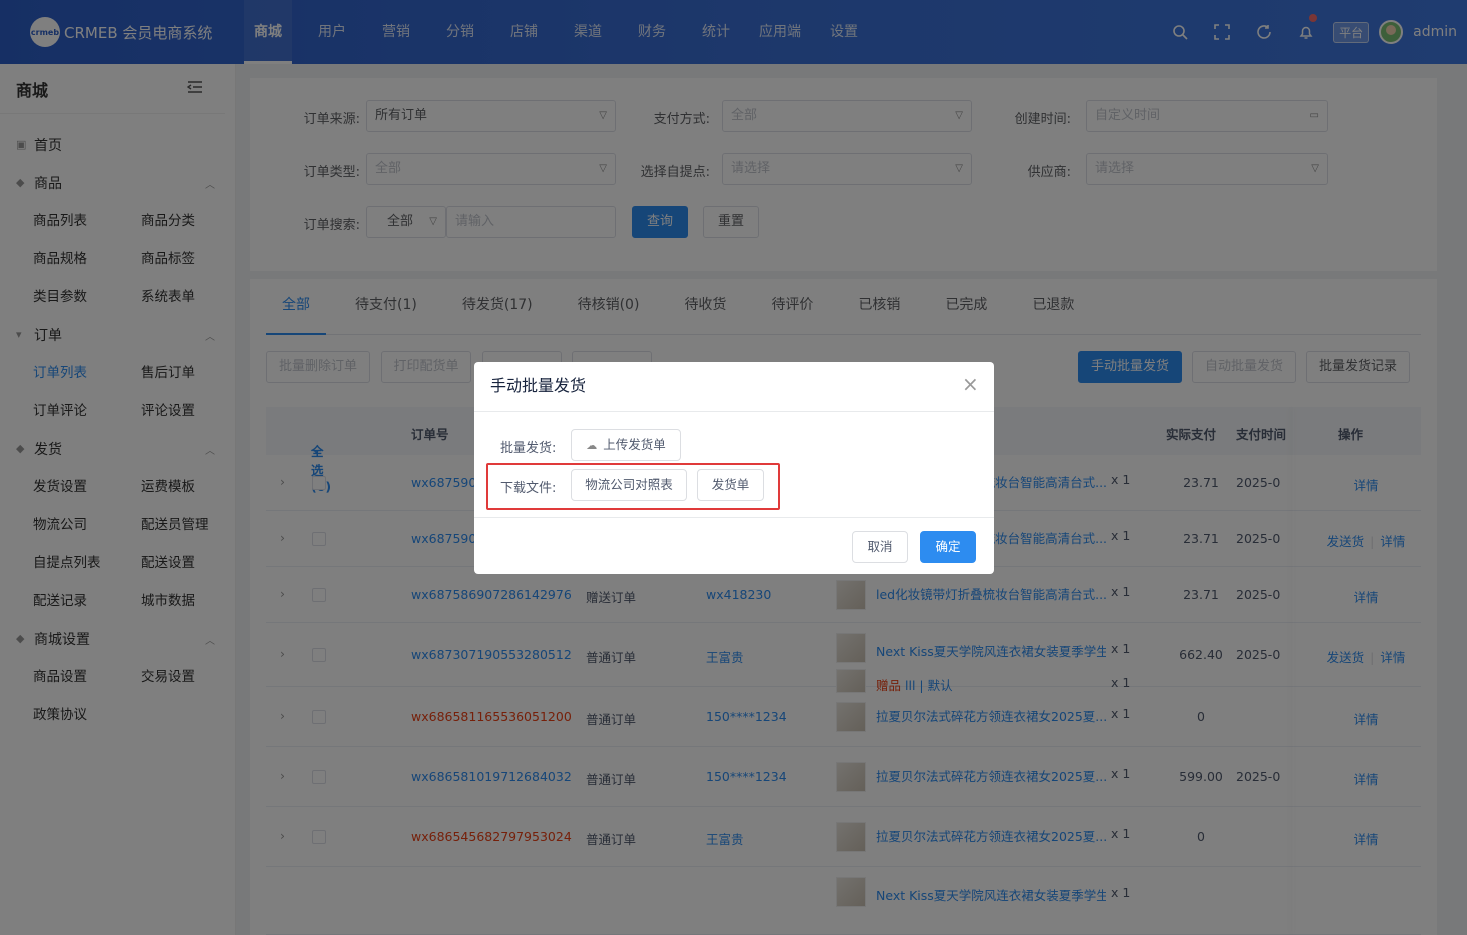  Describe the element at coordinates (634, 444) in the screenshot. I see `upload-ship-sheet-label: 上传发货单` at that location.